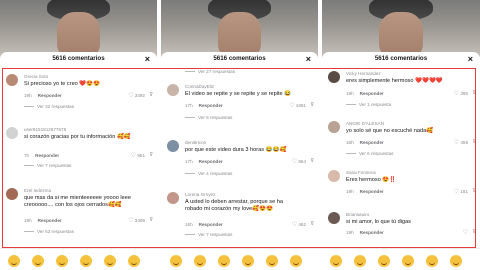  Describe the element at coordinates (78, 59) in the screenshot. I see `comments-header: 5616 comentarios ×` at that location.